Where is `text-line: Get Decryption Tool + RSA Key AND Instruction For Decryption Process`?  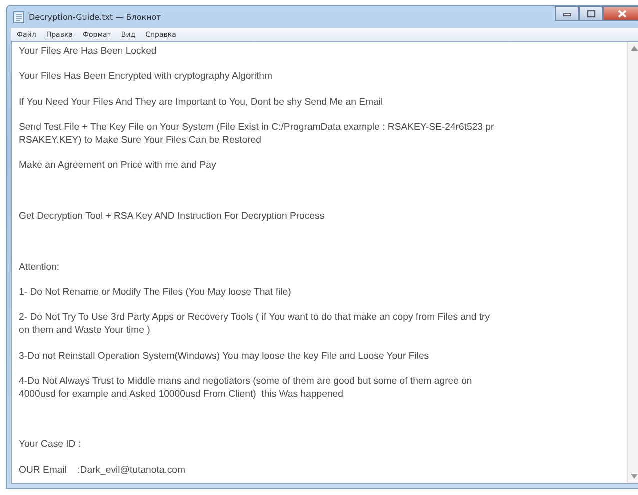 text-line: Get Decryption Tool + RSA Key AND Instruction For Decryption Process is located at coordinates (172, 217).